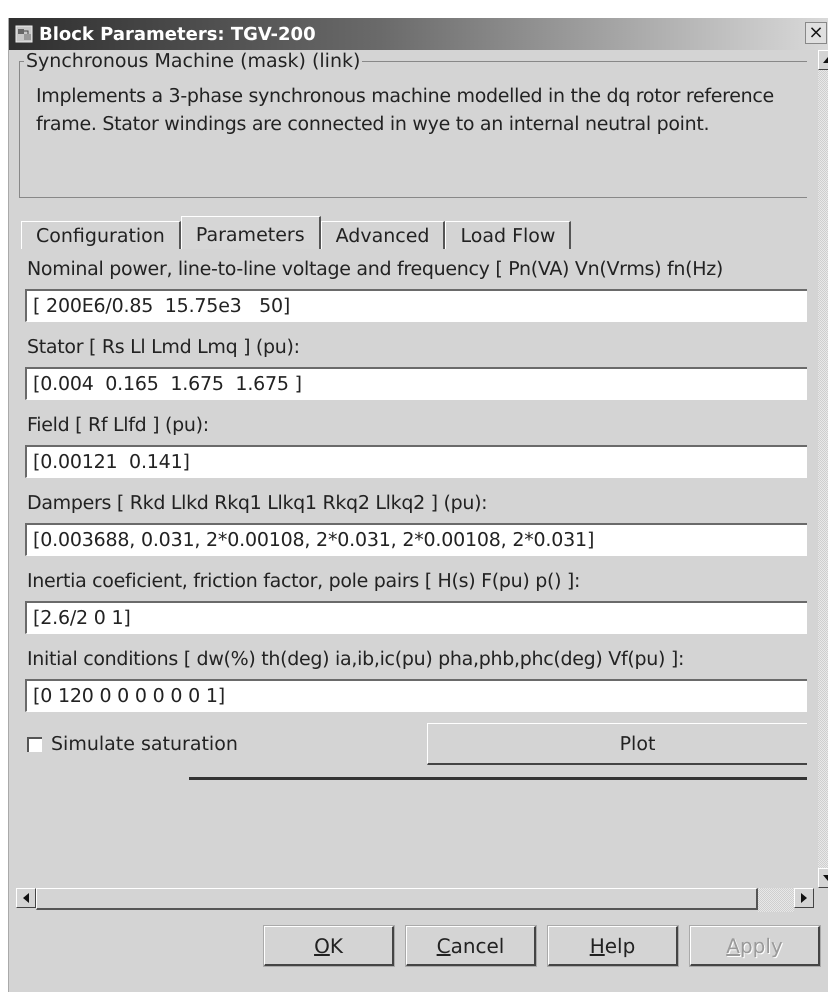 This screenshot has width=828, height=992. I want to click on tab: Load Flow, so click(508, 235).